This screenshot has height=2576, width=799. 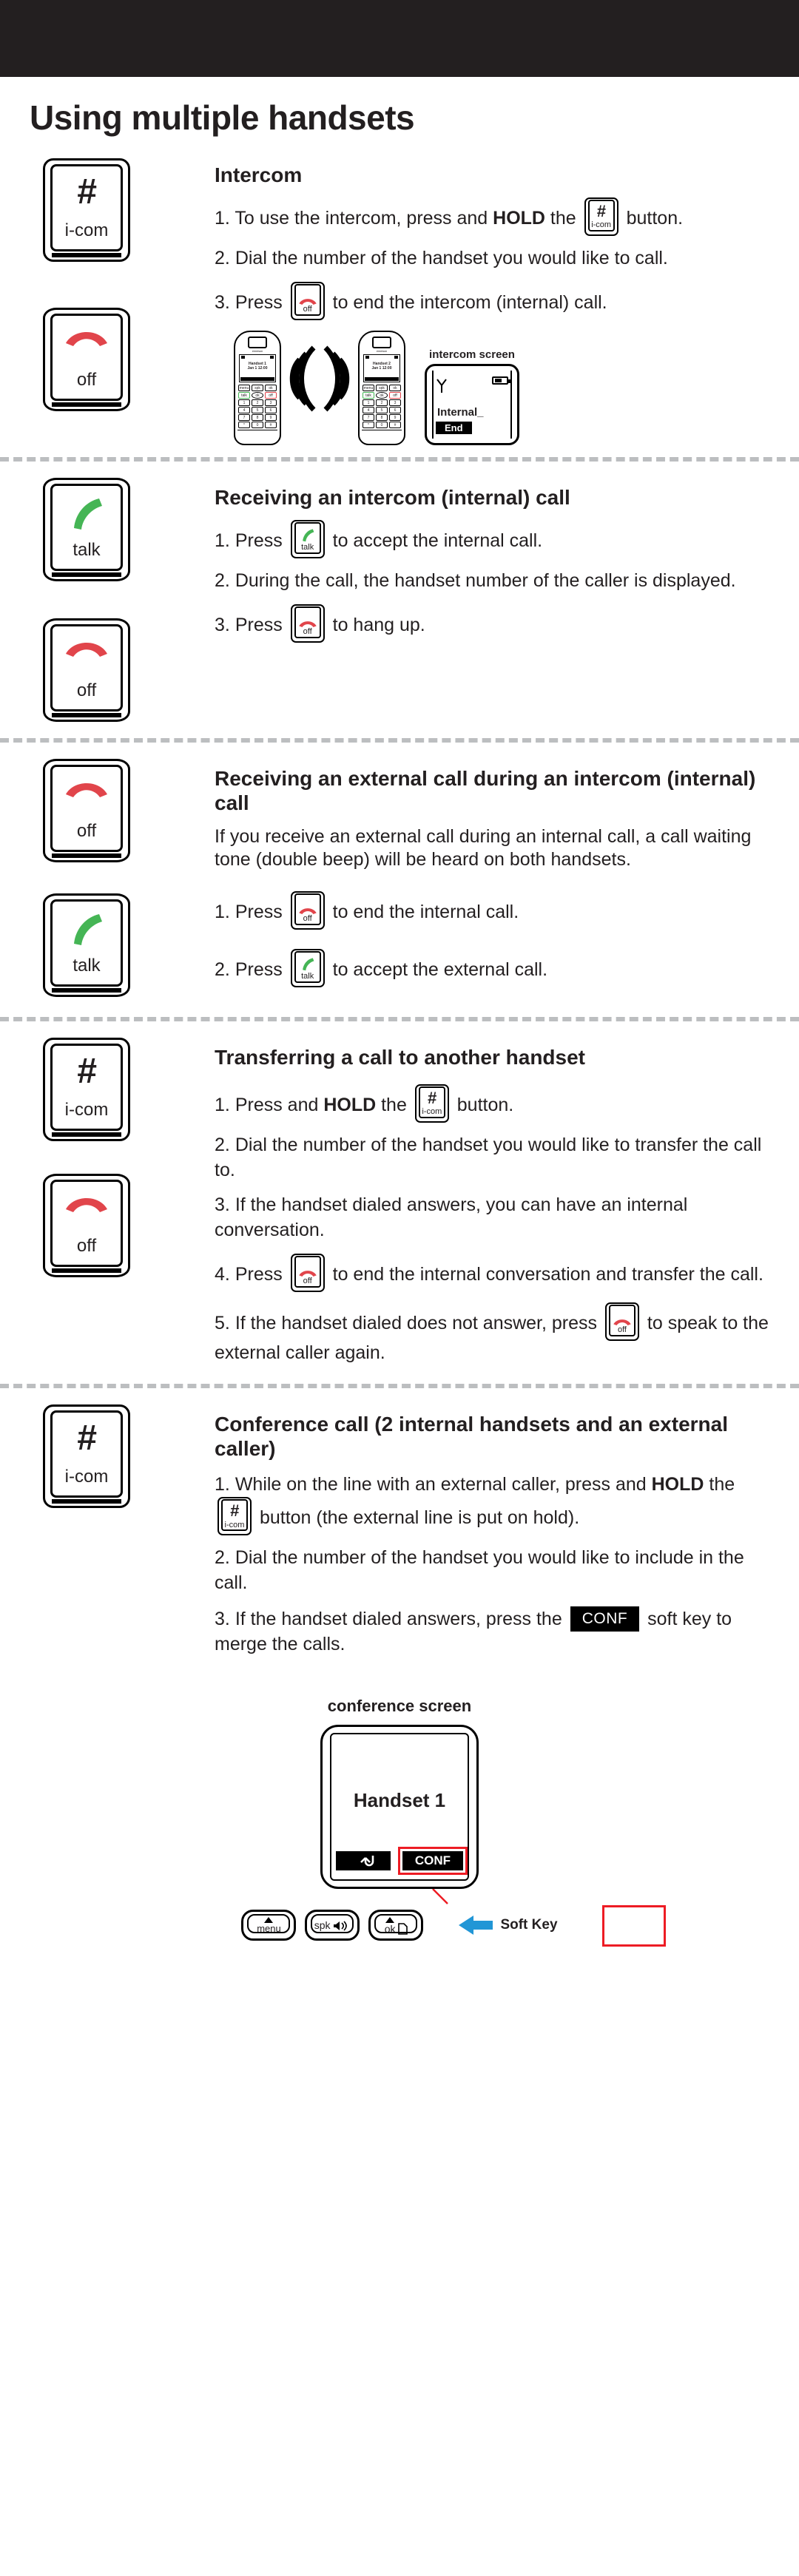 I want to click on conference-screen: Handset 1 CONF, so click(x=399, y=1807).